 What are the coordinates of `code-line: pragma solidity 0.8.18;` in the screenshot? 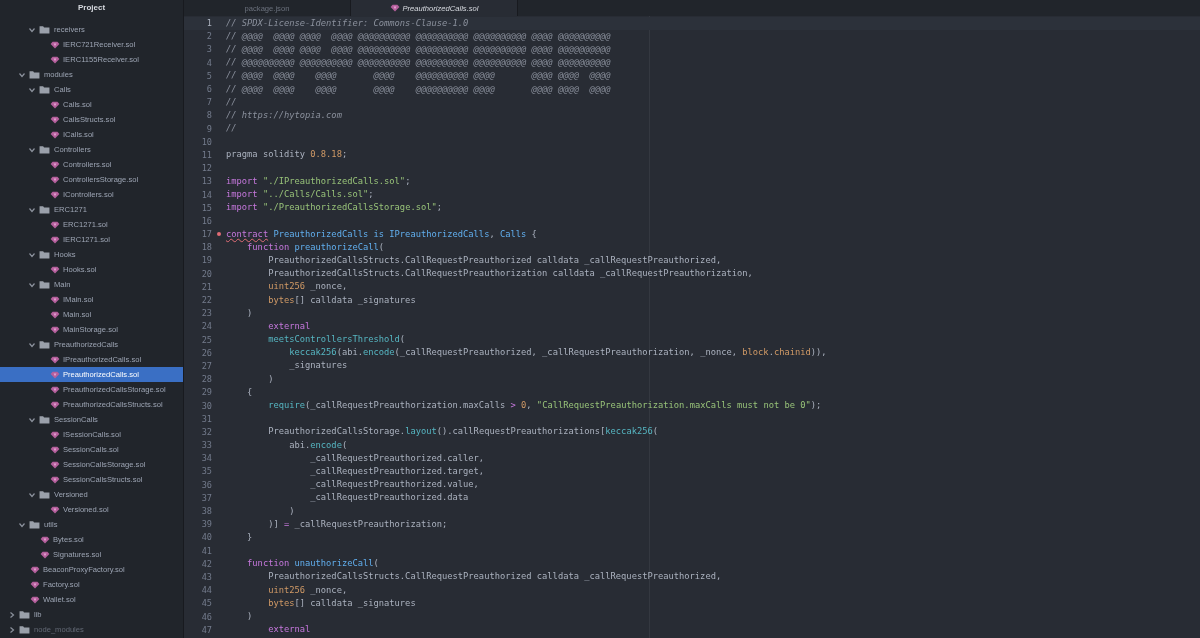 It's located at (287, 155).